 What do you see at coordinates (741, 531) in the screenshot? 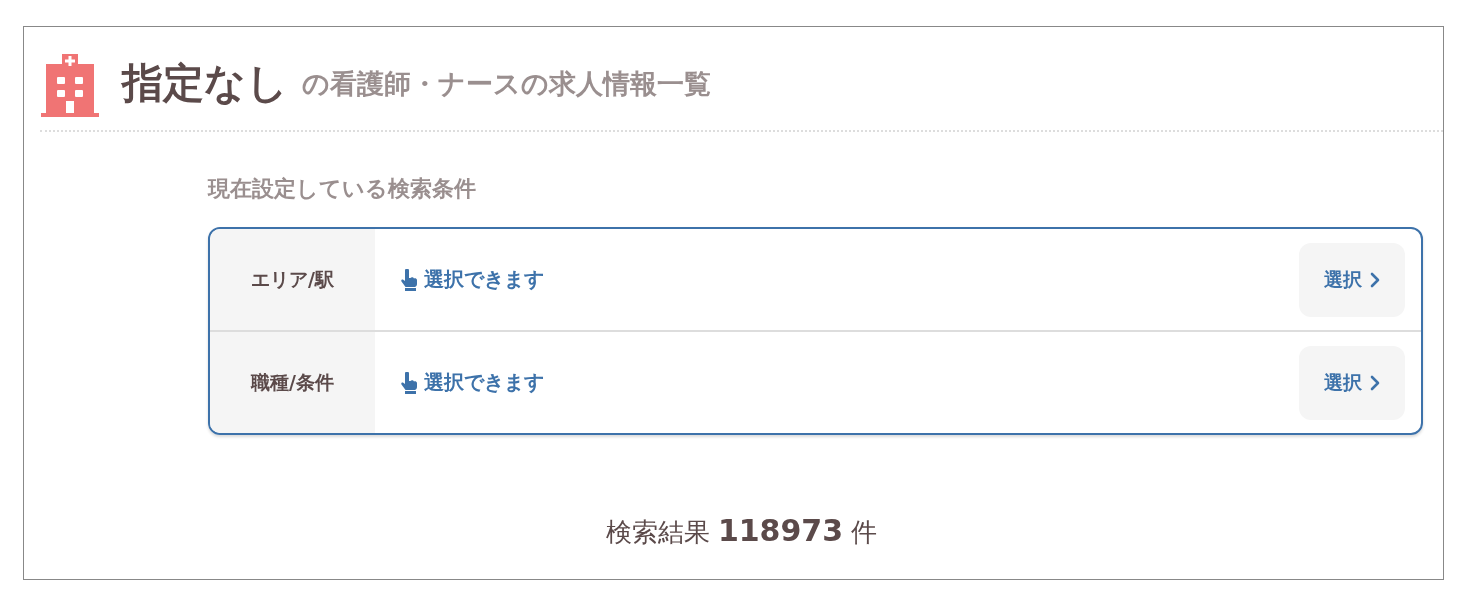
I see `result-count: 検索結果 118973 件` at bounding box center [741, 531].